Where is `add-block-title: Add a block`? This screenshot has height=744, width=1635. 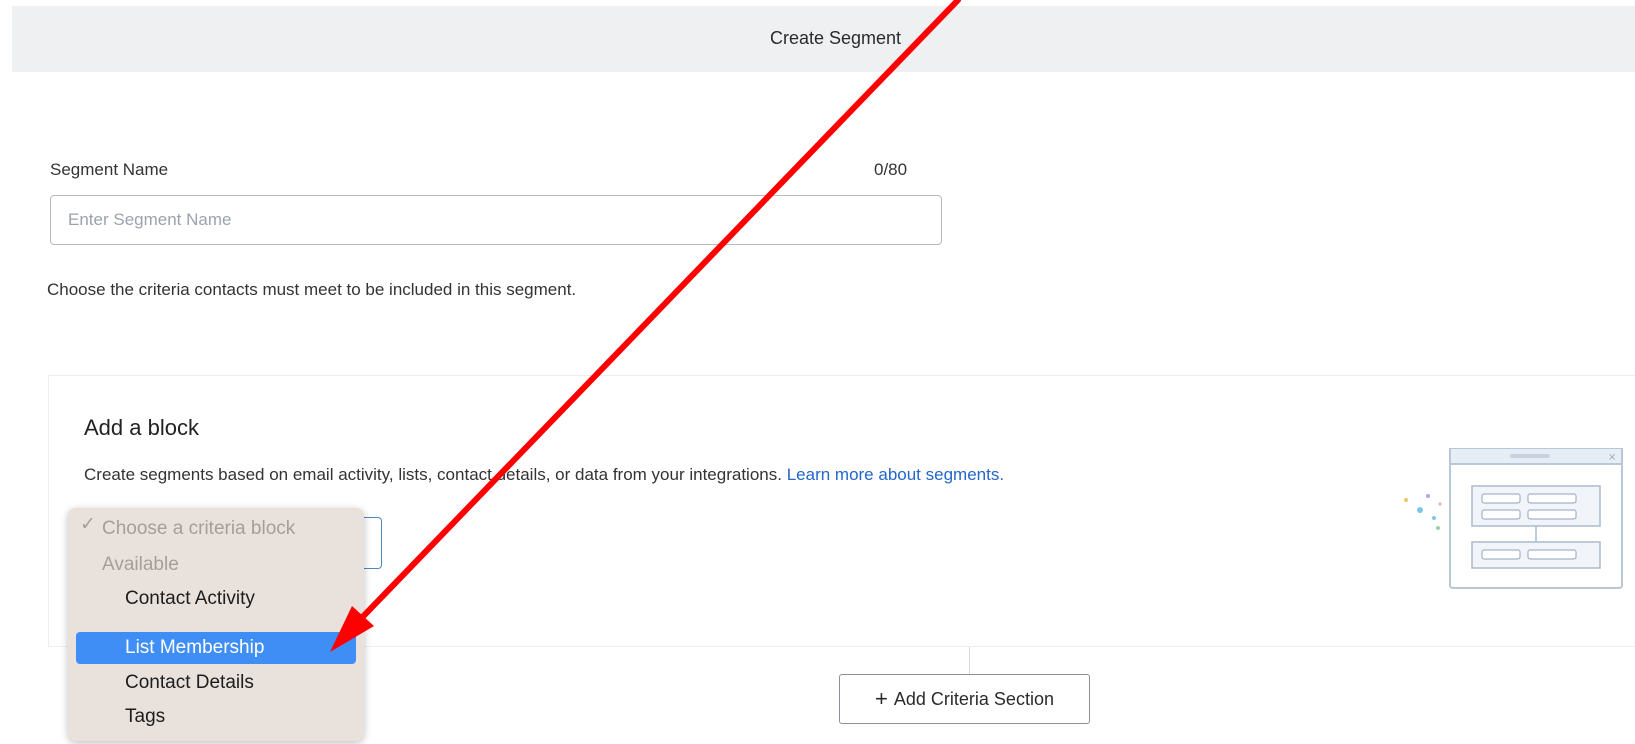 add-block-title: Add a block is located at coordinates (141, 427).